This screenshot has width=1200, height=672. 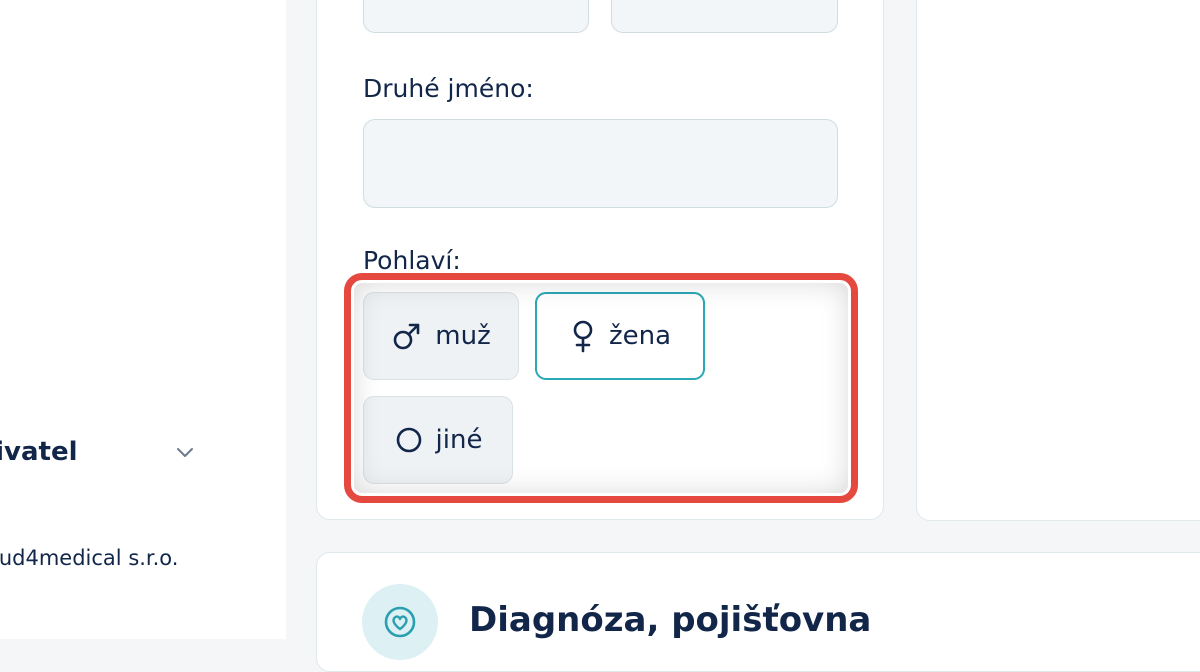 I want to click on circle-icon, so click(x=408, y=440).